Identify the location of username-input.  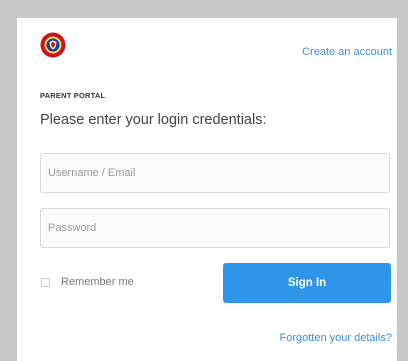
(215, 173).